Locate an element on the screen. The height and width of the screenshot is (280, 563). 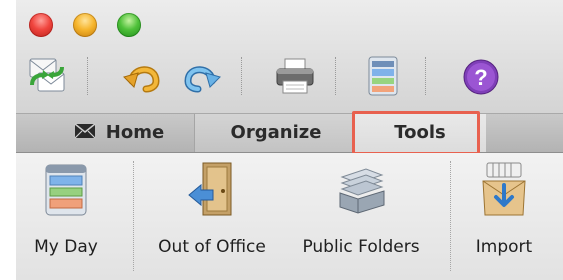
tab-organize: Organize is located at coordinates (276, 133).